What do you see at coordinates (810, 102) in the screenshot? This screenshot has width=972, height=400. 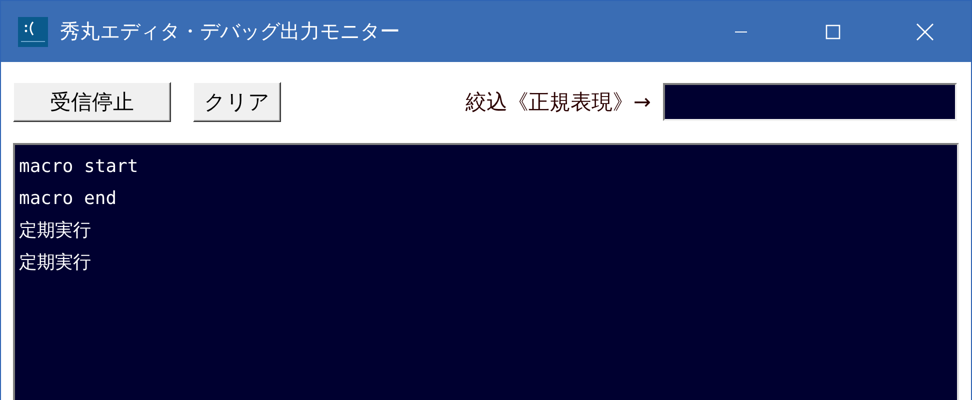 I see `filter-field` at bounding box center [810, 102].